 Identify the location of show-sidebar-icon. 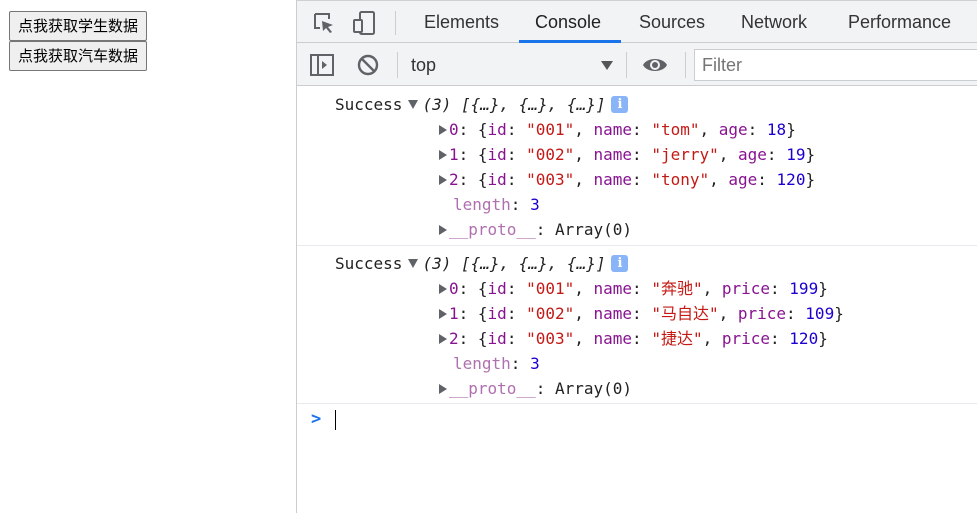
(322, 65).